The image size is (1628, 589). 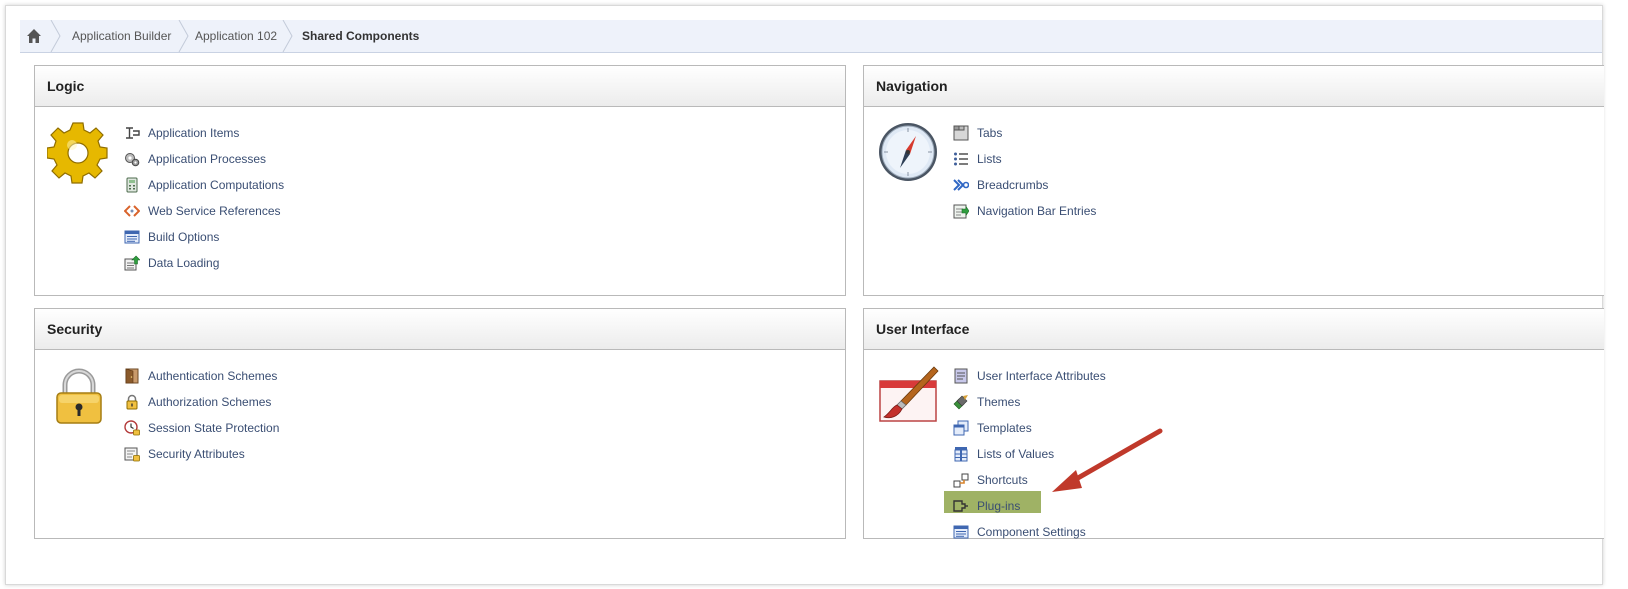 I want to click on user-interface-panel-header: User Interface, so click(x=1234, y=329).